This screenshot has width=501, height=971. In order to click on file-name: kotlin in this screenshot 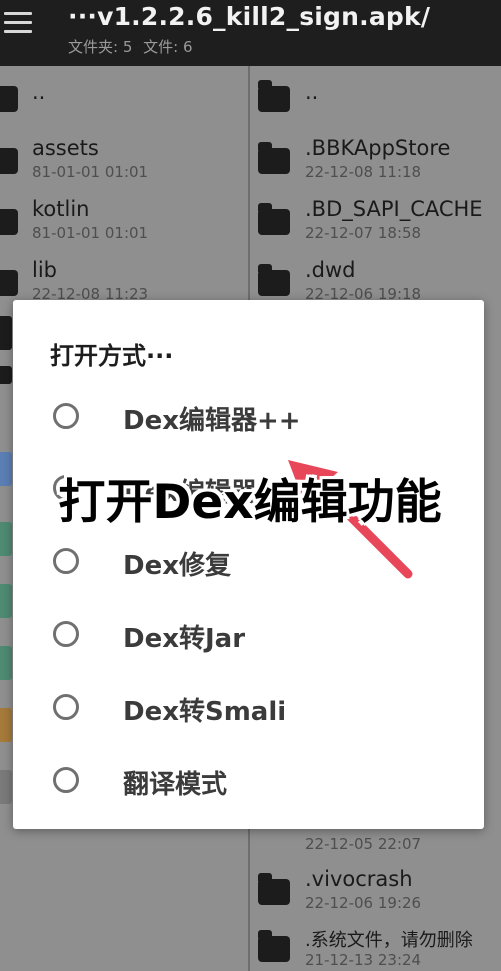, I will do `click(61, 209)`.